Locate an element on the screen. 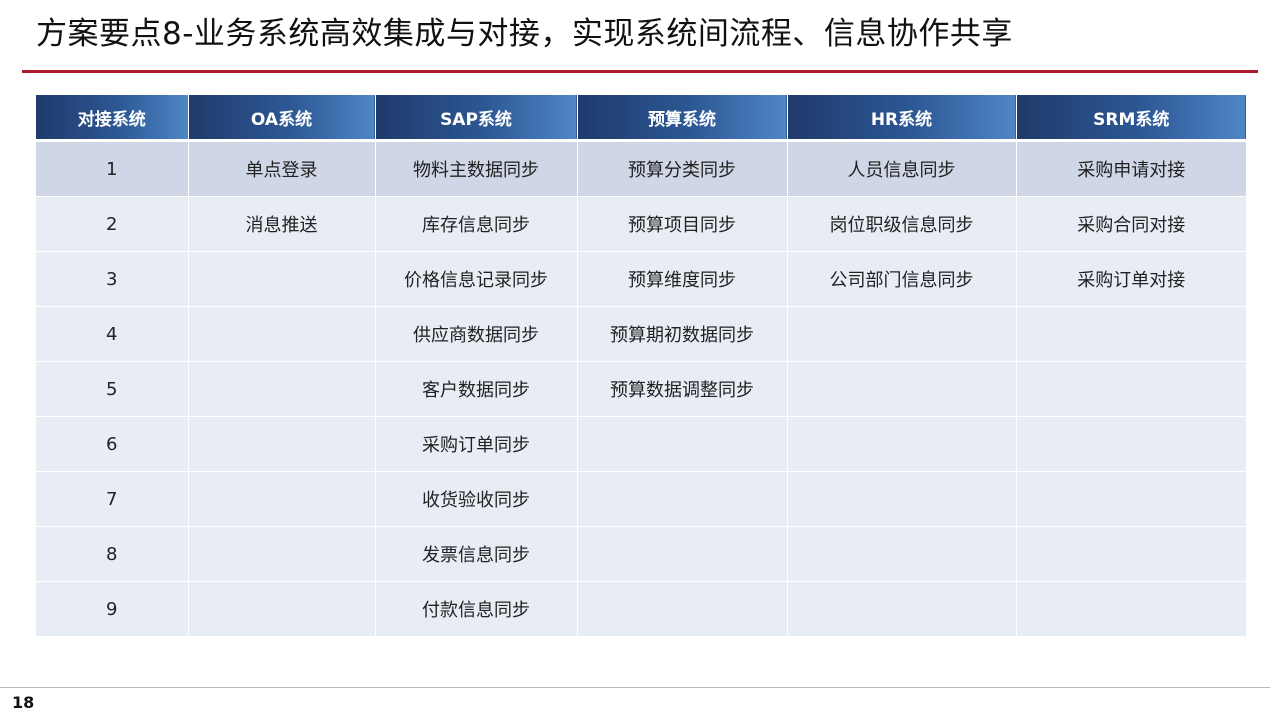 The height and width of the screenshot is (720, 1280). srm-cell: 采购合同对接 is located at coordinates (1131, 224).